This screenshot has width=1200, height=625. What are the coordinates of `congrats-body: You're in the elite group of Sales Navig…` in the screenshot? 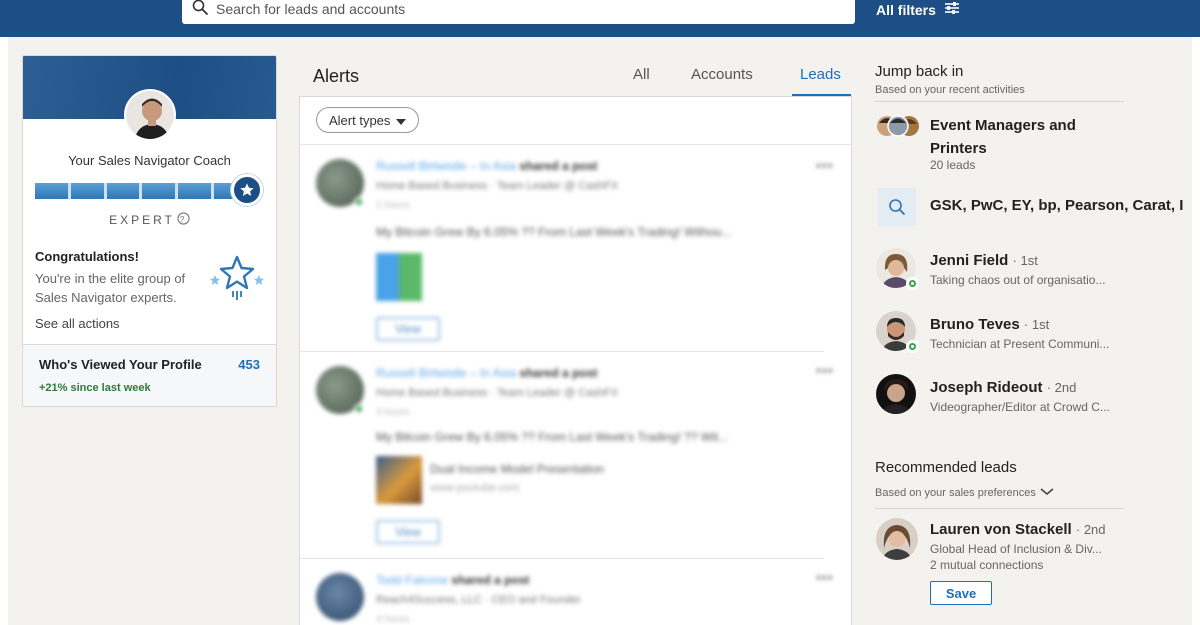 It's located at (110, 288).